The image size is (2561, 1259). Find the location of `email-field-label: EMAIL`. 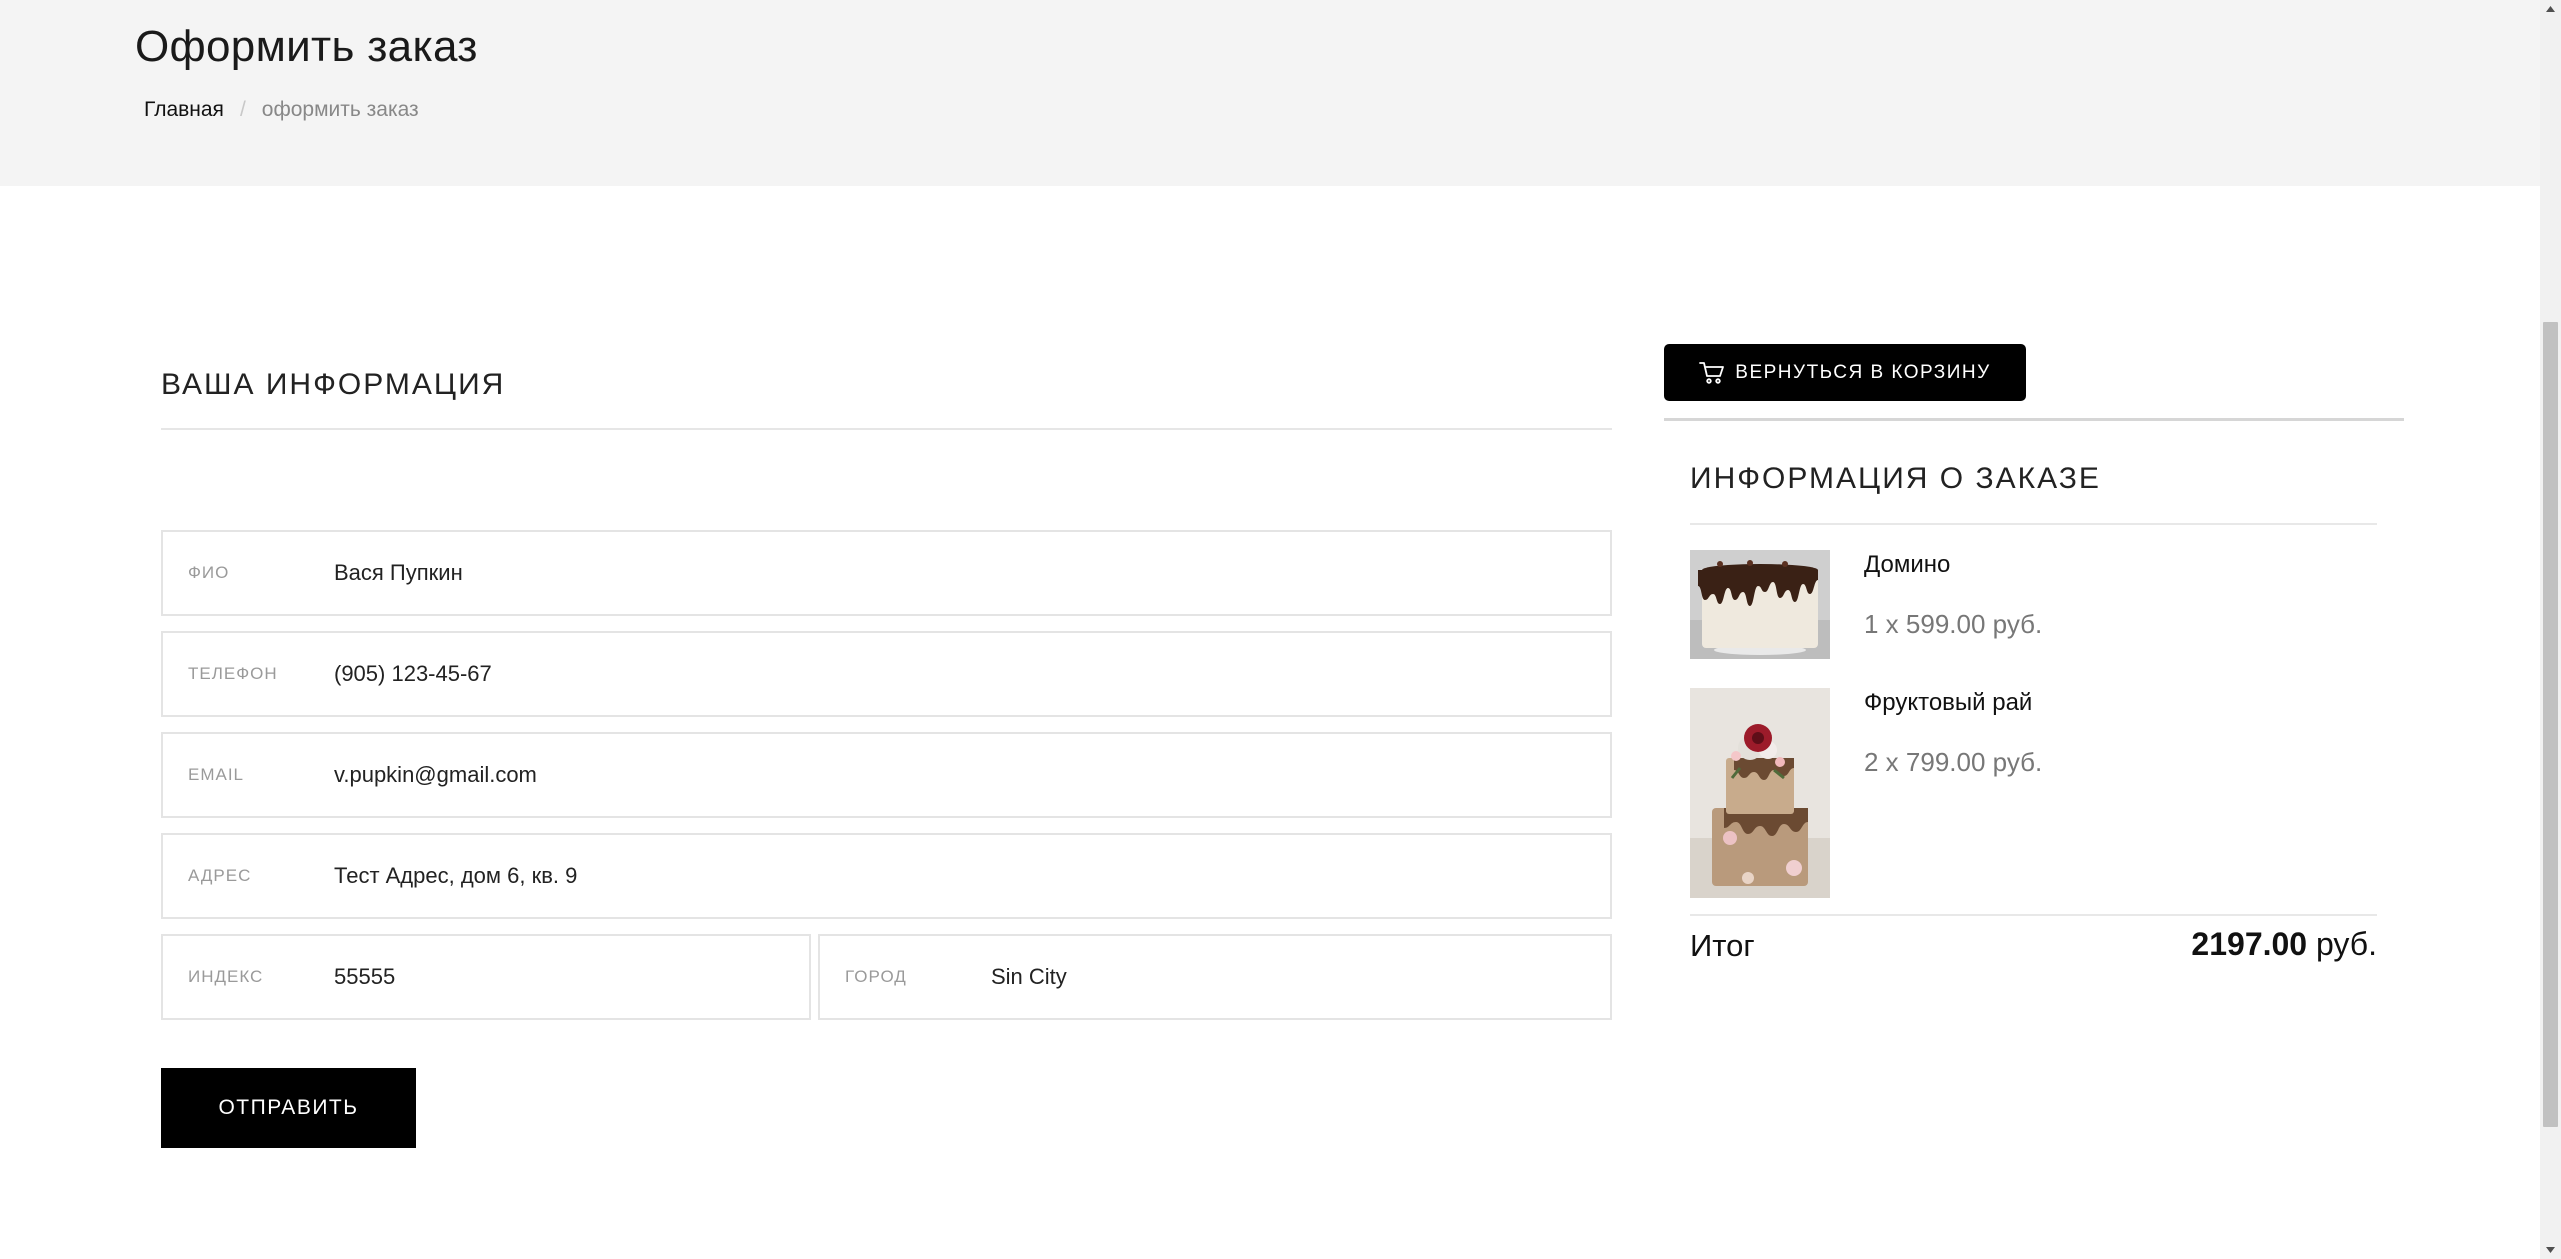

email-field-label: EMAIL is located at coordinates (216, 774).